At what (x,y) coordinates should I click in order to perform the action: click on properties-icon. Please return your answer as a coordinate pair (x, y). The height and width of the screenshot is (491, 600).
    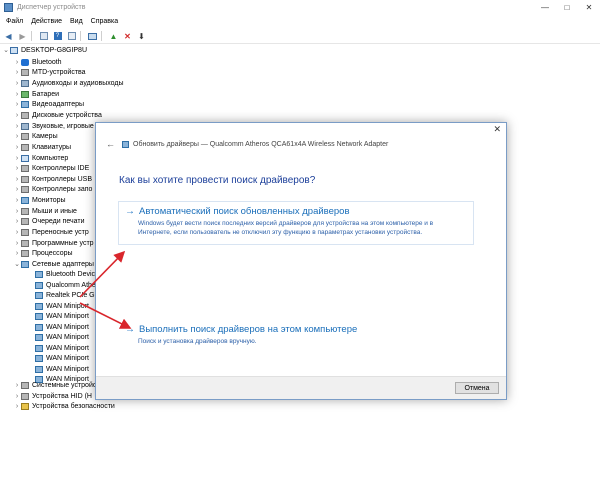
    Looking at the image, I should click on (43, 36).